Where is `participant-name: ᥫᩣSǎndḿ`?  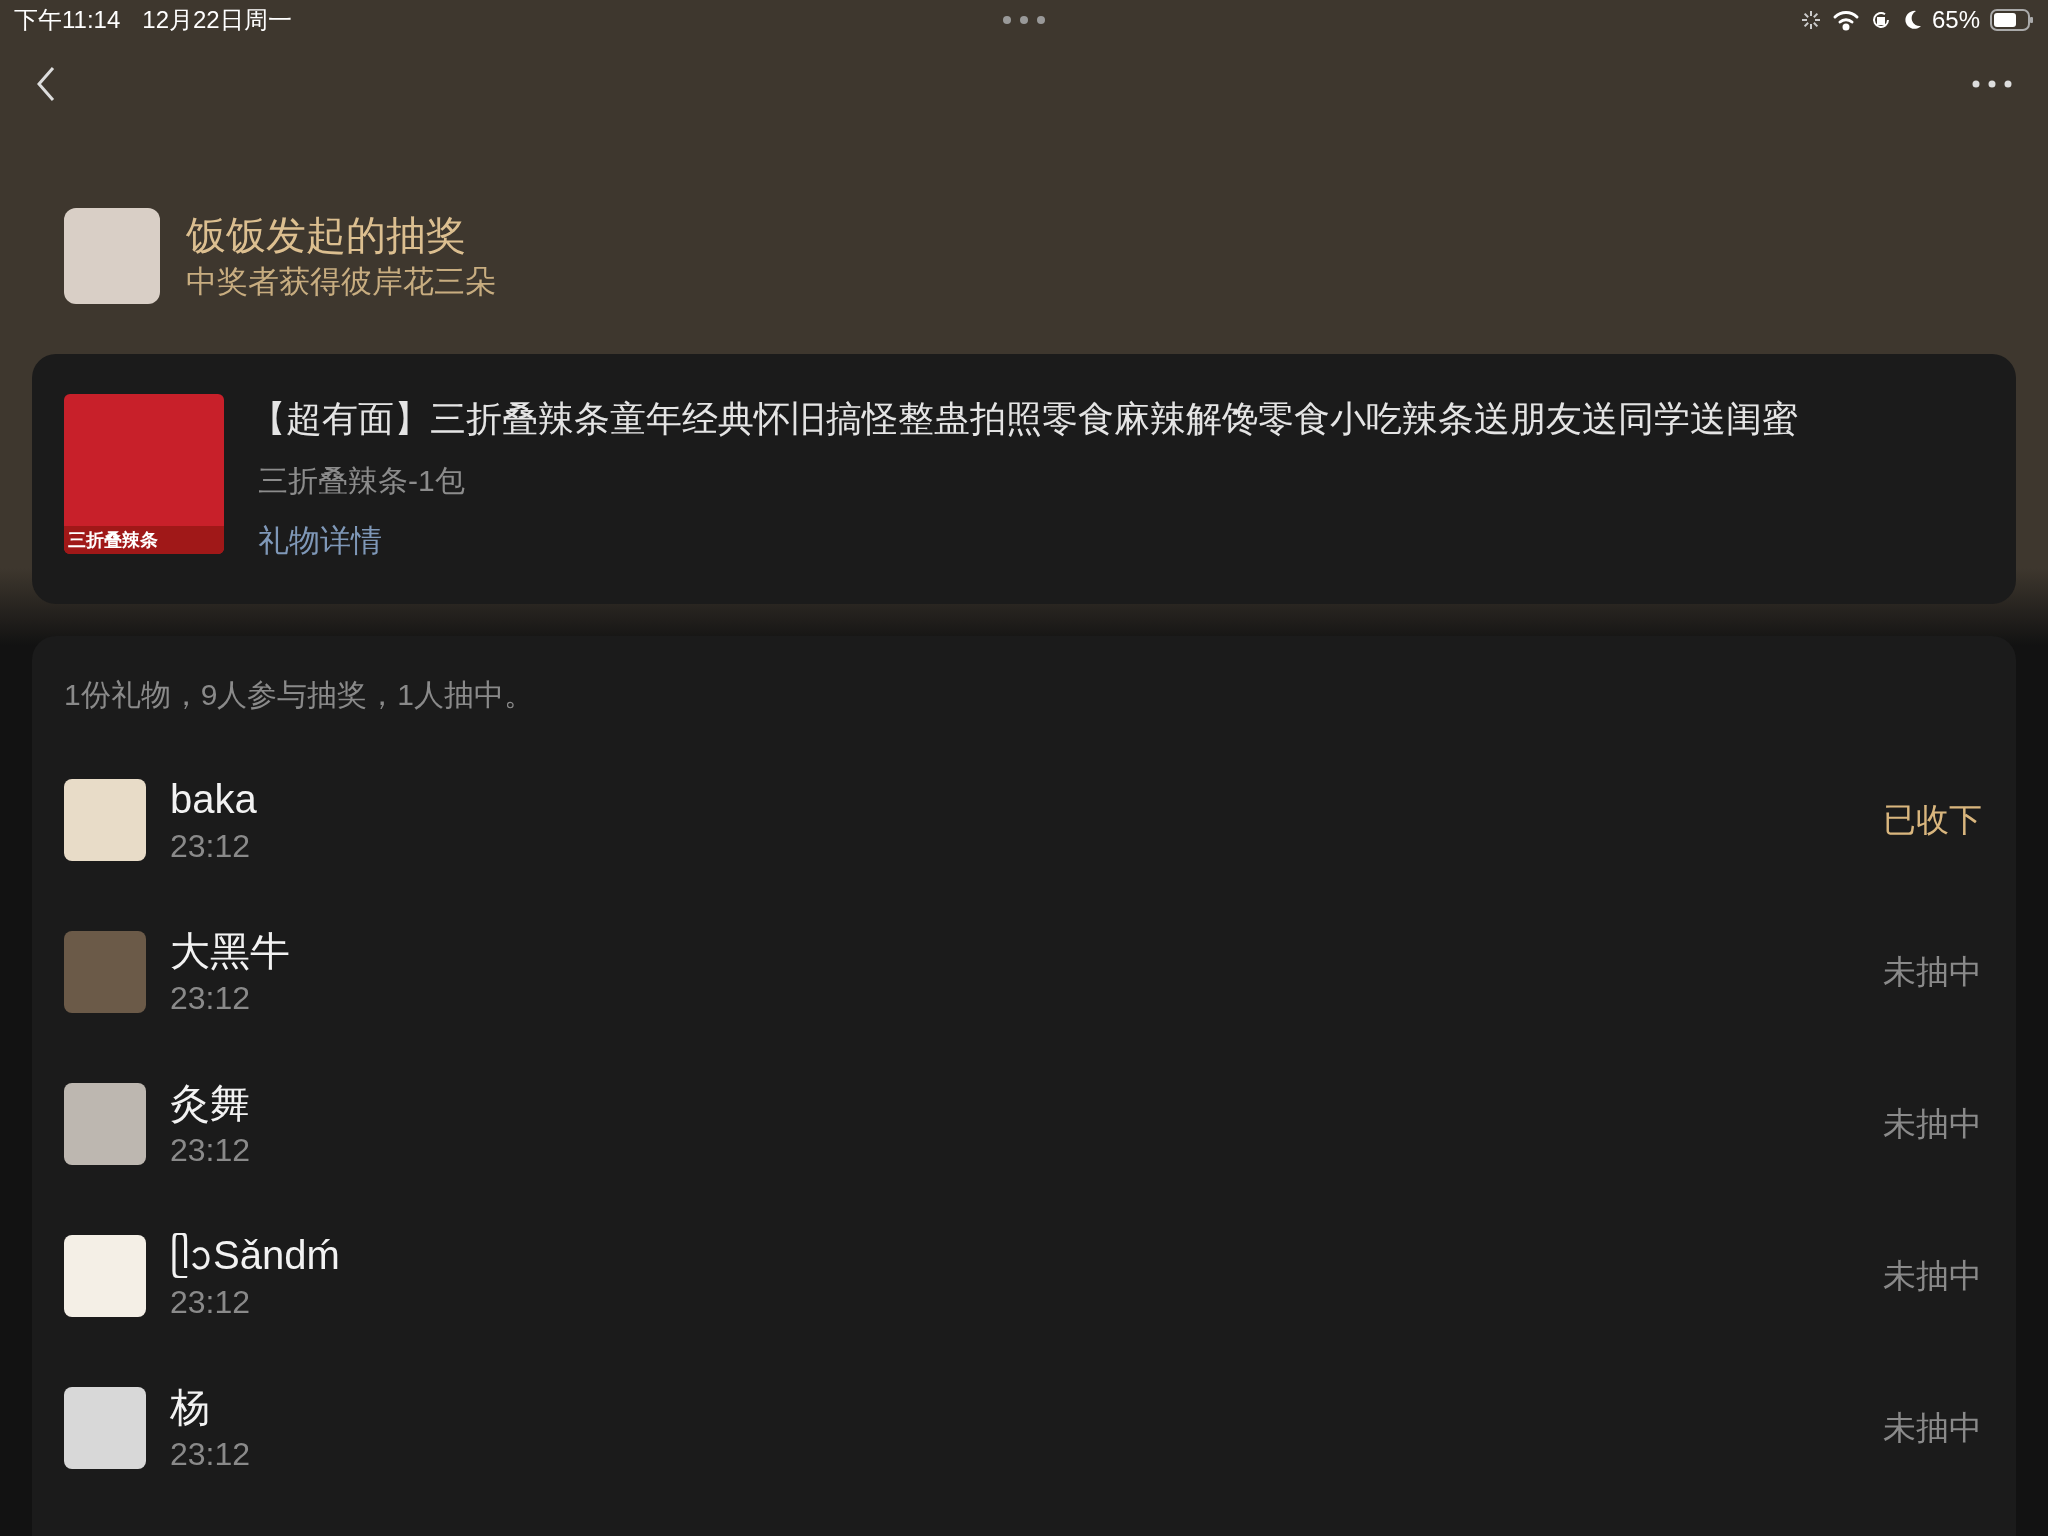 participant-name: ᥫᩣSǎndḿ is located at coordinates (255, 1256).